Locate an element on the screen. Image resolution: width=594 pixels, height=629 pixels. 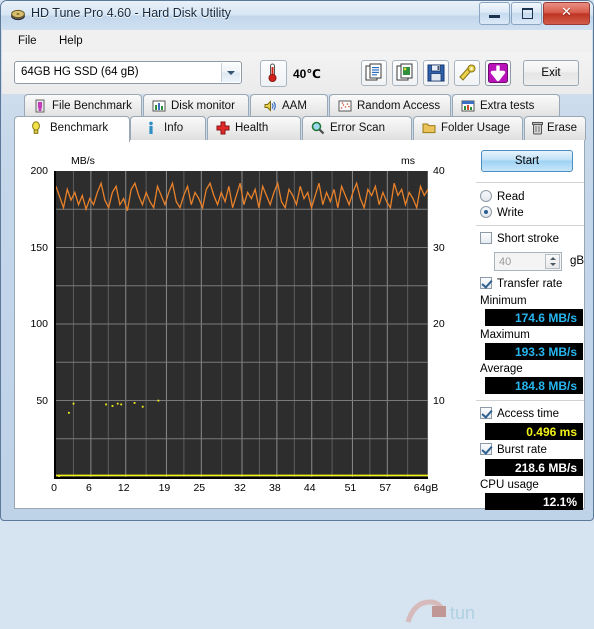
checkbox-short-stroke: Short stroke is located at coordinates (519, 238).